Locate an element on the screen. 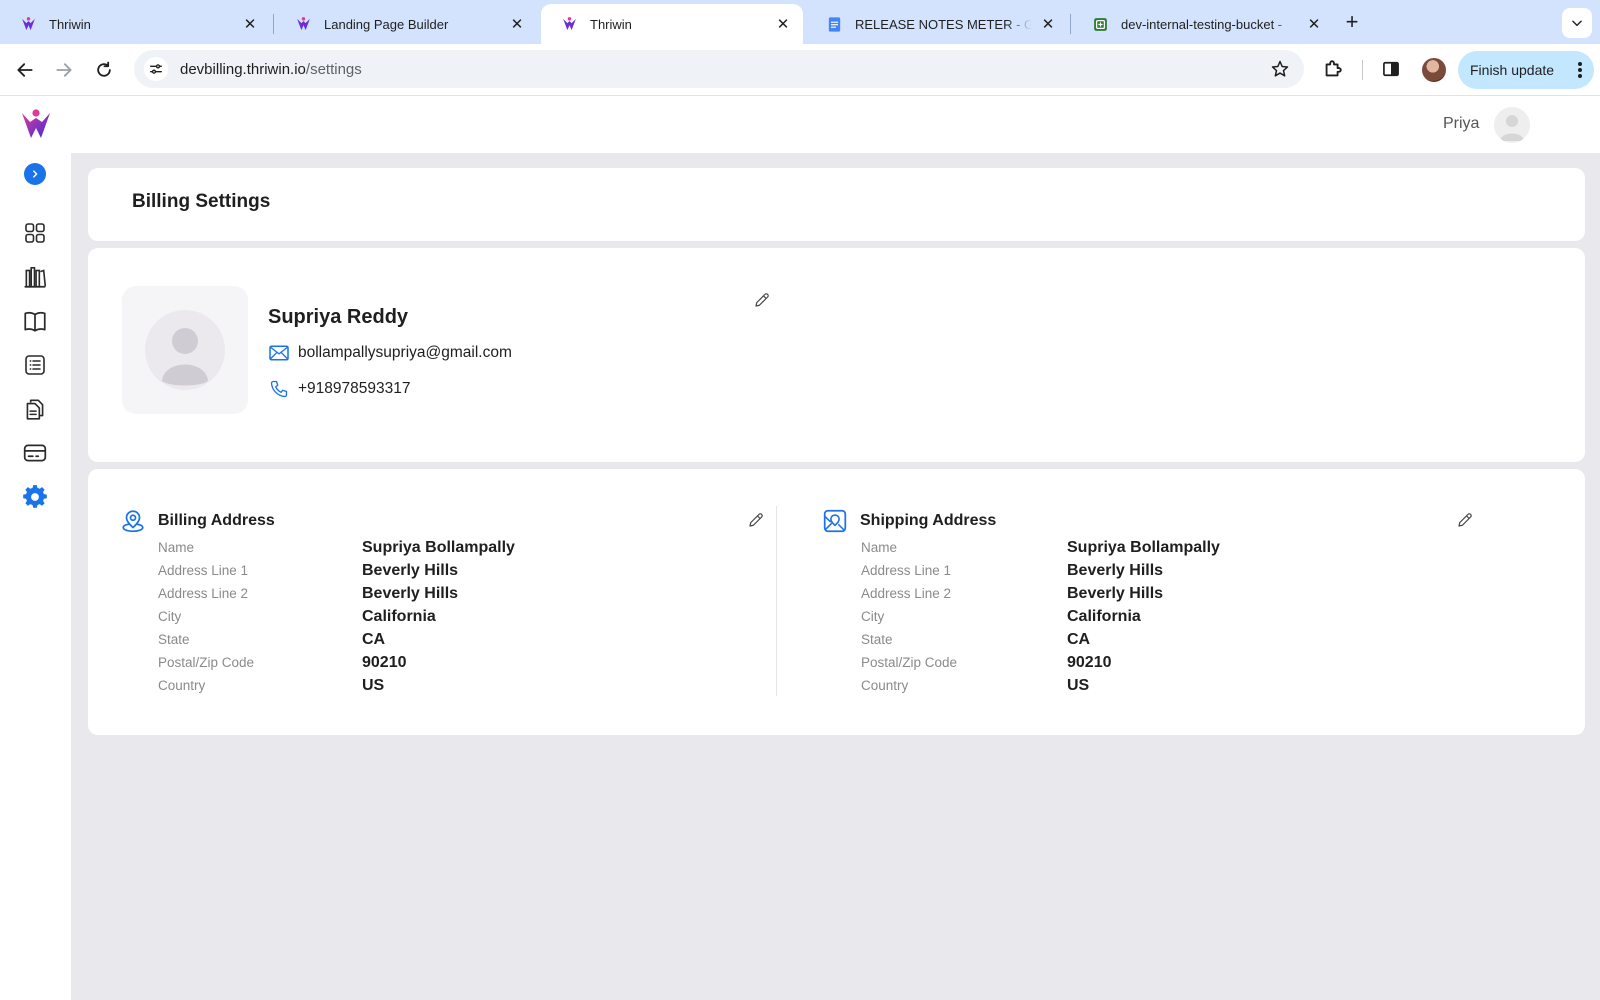 The image size is (1600, 1000). arrow-left-icon is located at coordinates (25, 70).